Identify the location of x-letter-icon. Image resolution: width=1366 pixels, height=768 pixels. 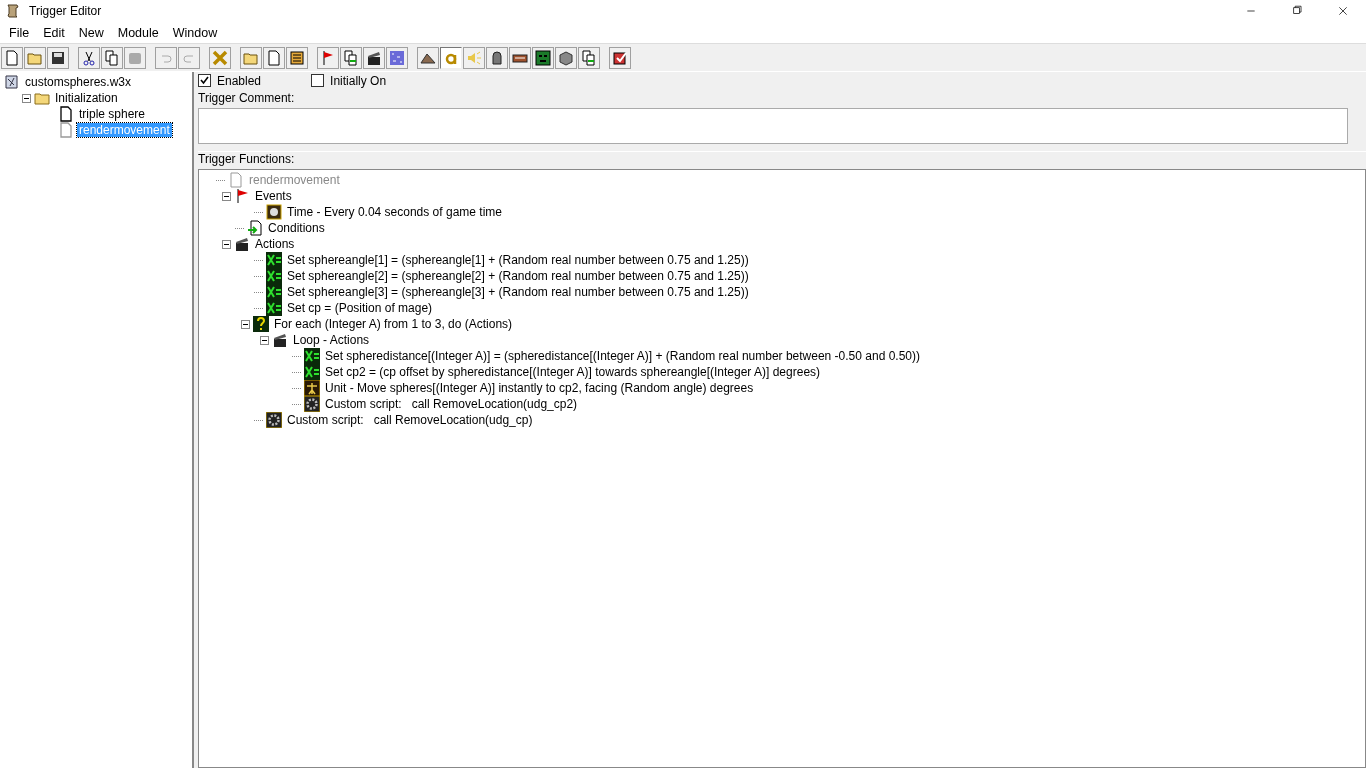
(220, 57).